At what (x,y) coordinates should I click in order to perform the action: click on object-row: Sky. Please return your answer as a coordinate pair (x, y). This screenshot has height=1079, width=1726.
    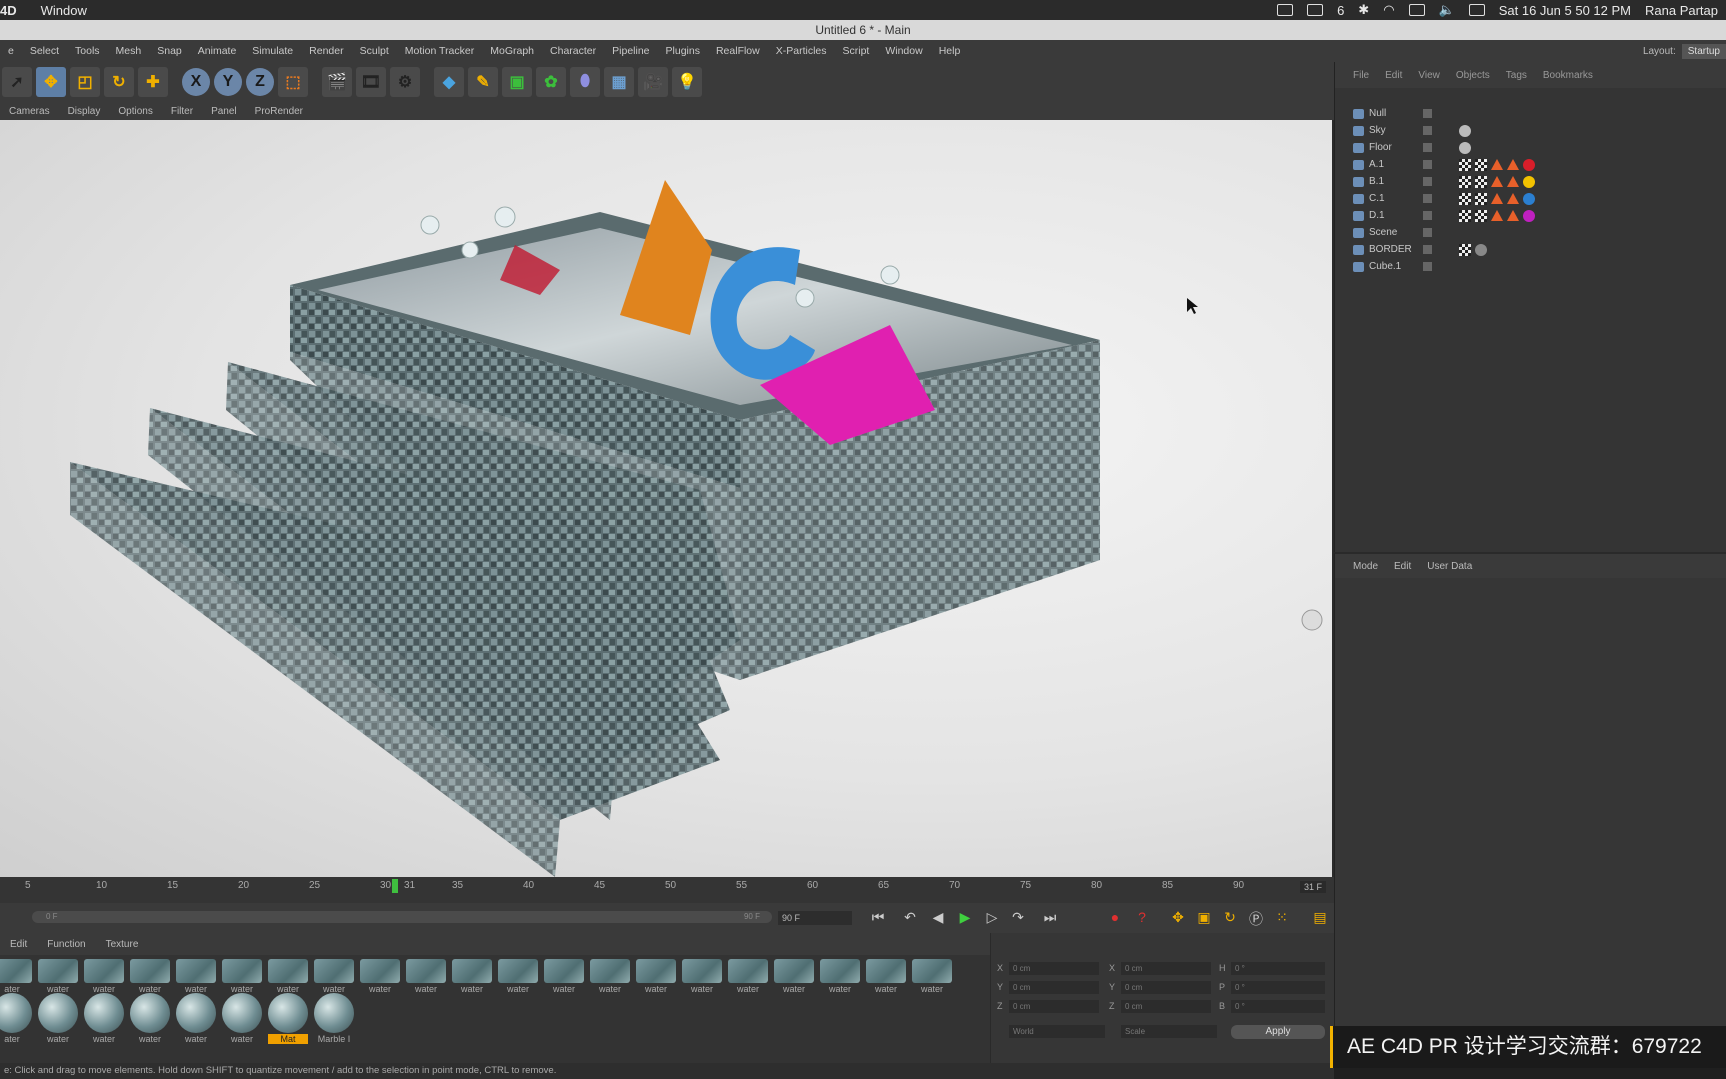
    Looking at the image, I should click on (1530, 131).